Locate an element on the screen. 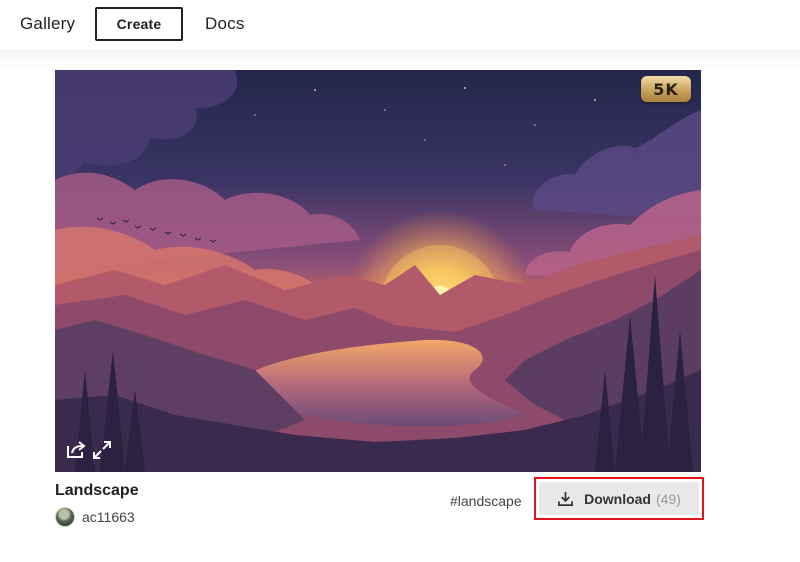 This screenshot has width=800, height=562. author-info: ac11663 is located at coordinates (95, 517).